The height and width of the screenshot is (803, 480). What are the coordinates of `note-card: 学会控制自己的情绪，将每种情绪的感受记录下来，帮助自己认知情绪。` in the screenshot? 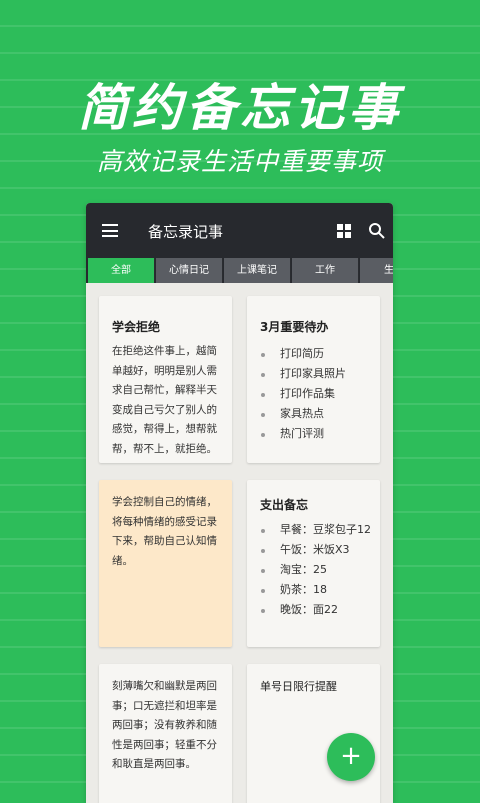 It's located at (165, 563).